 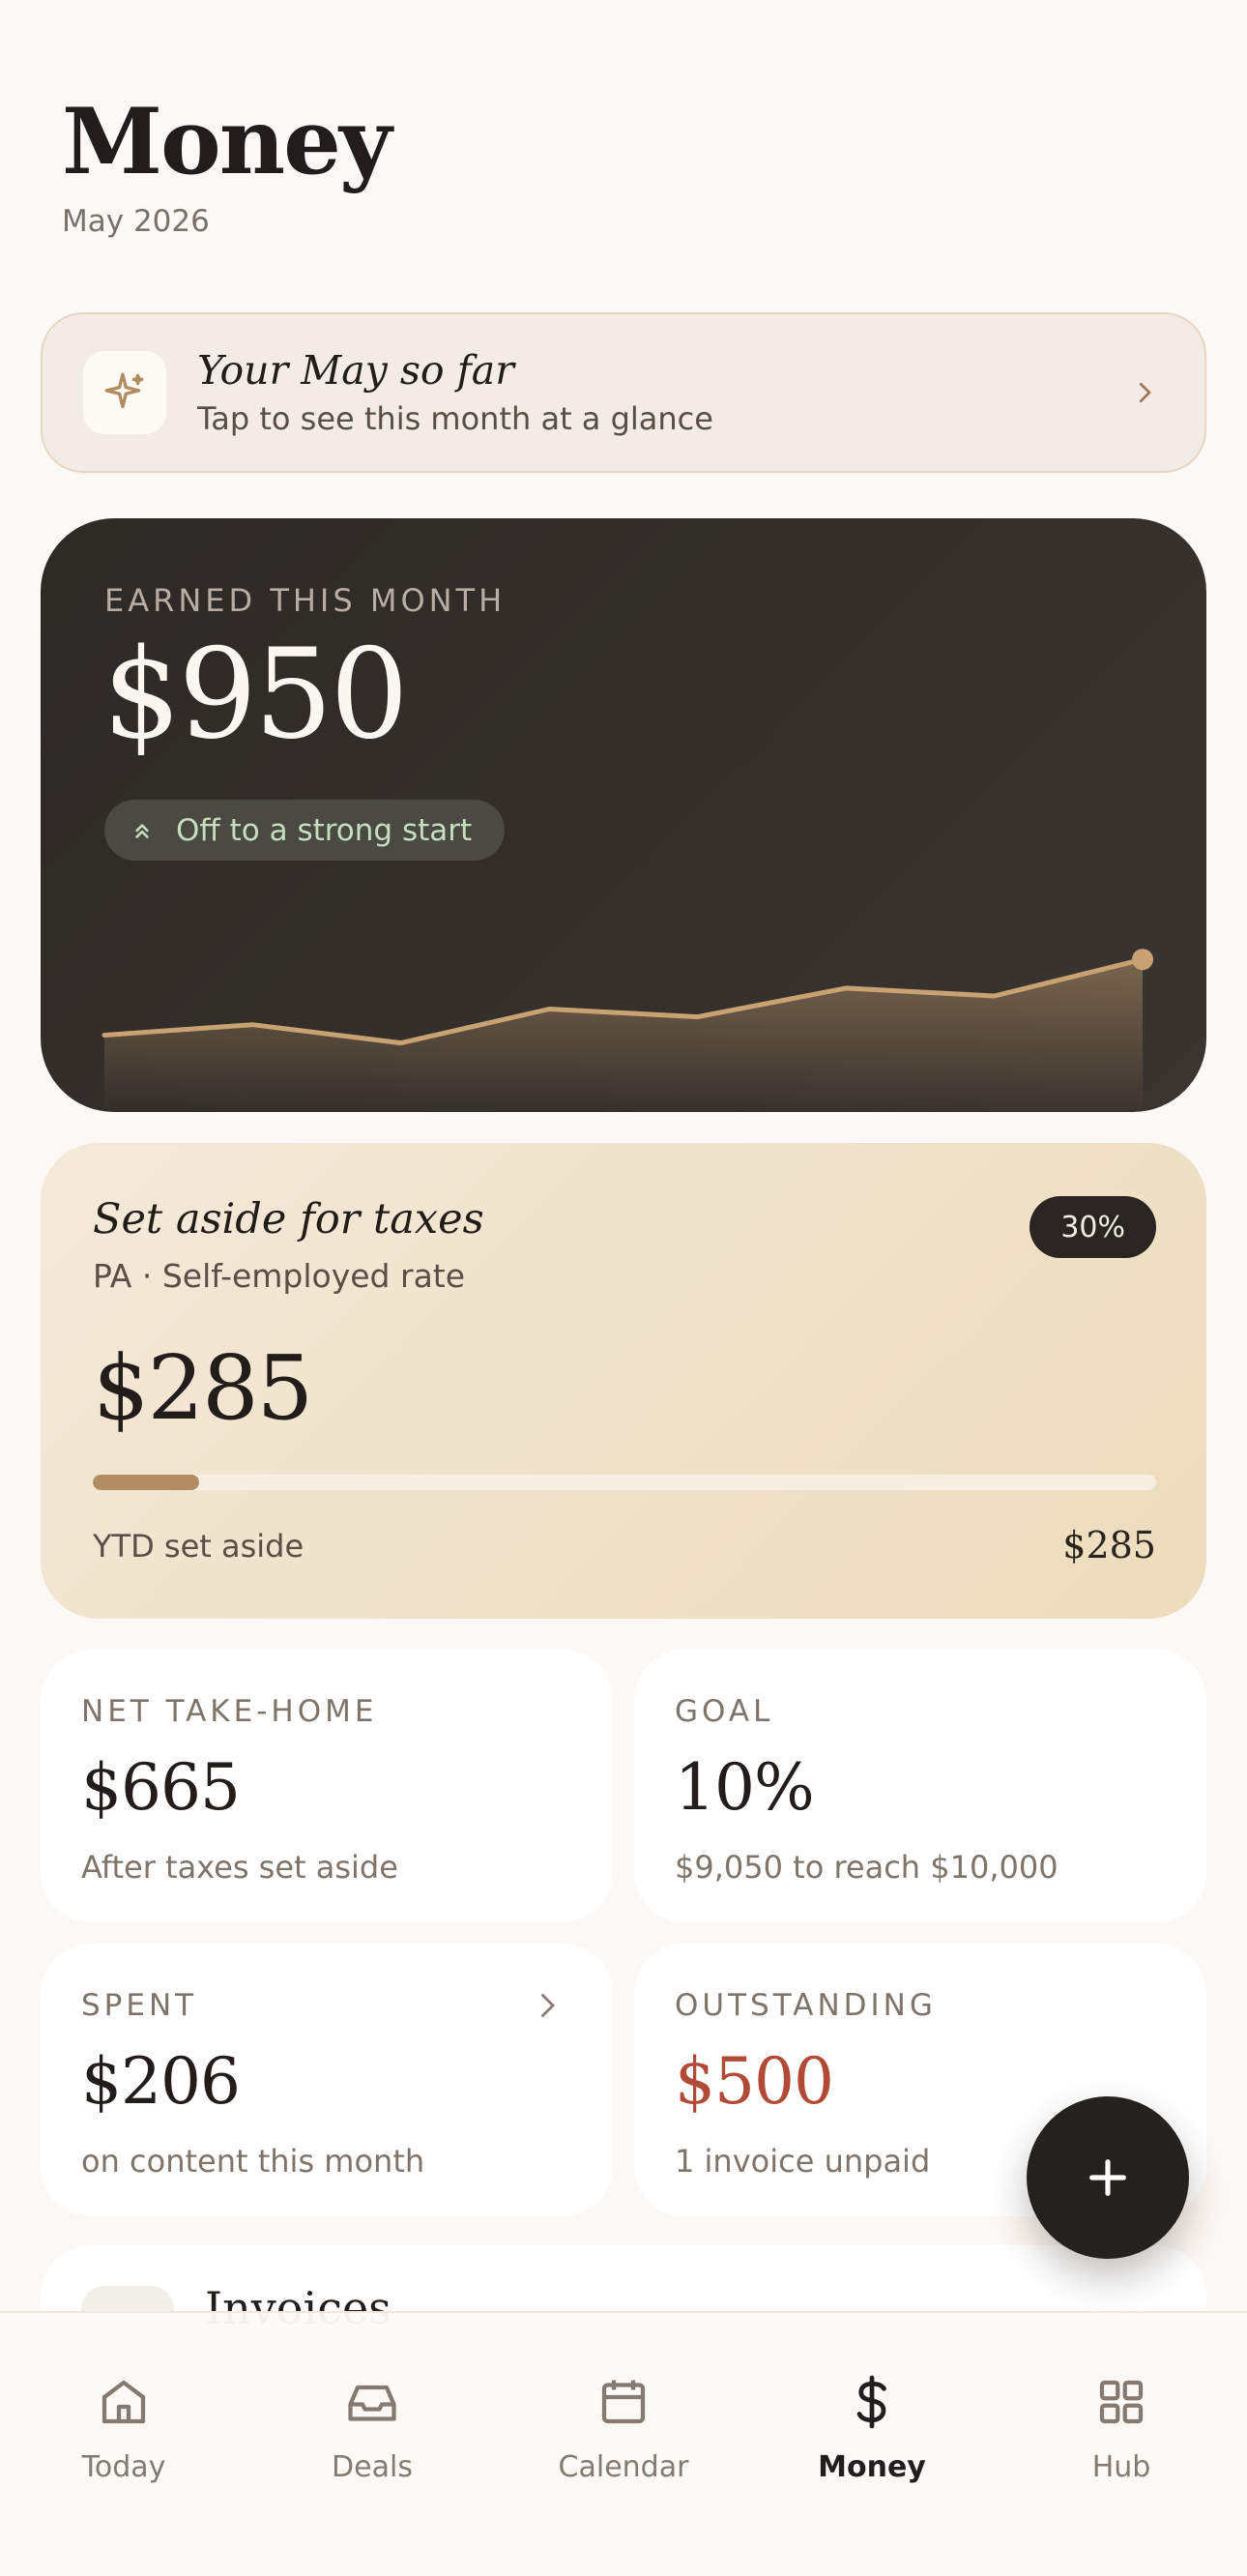 I want to click on tax-rate-badge: 30%, so click(x=1093, y=1227).